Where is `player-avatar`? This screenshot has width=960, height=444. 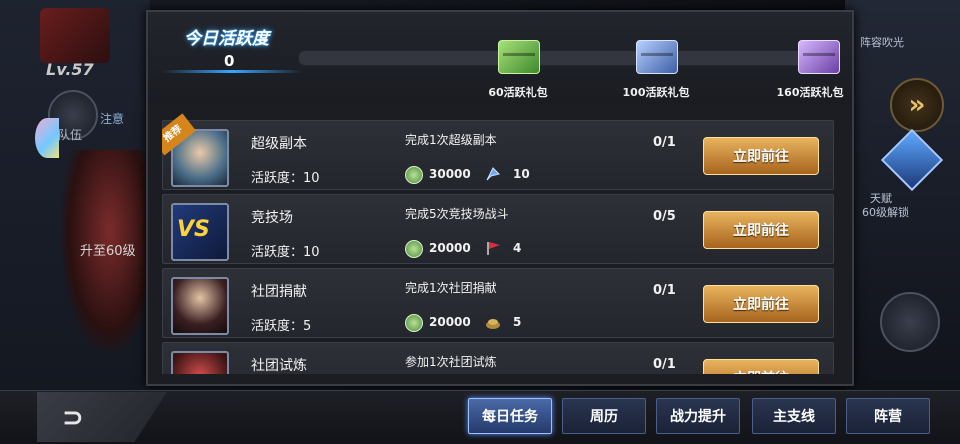 player-avatar is located at coordinates (75, 35).